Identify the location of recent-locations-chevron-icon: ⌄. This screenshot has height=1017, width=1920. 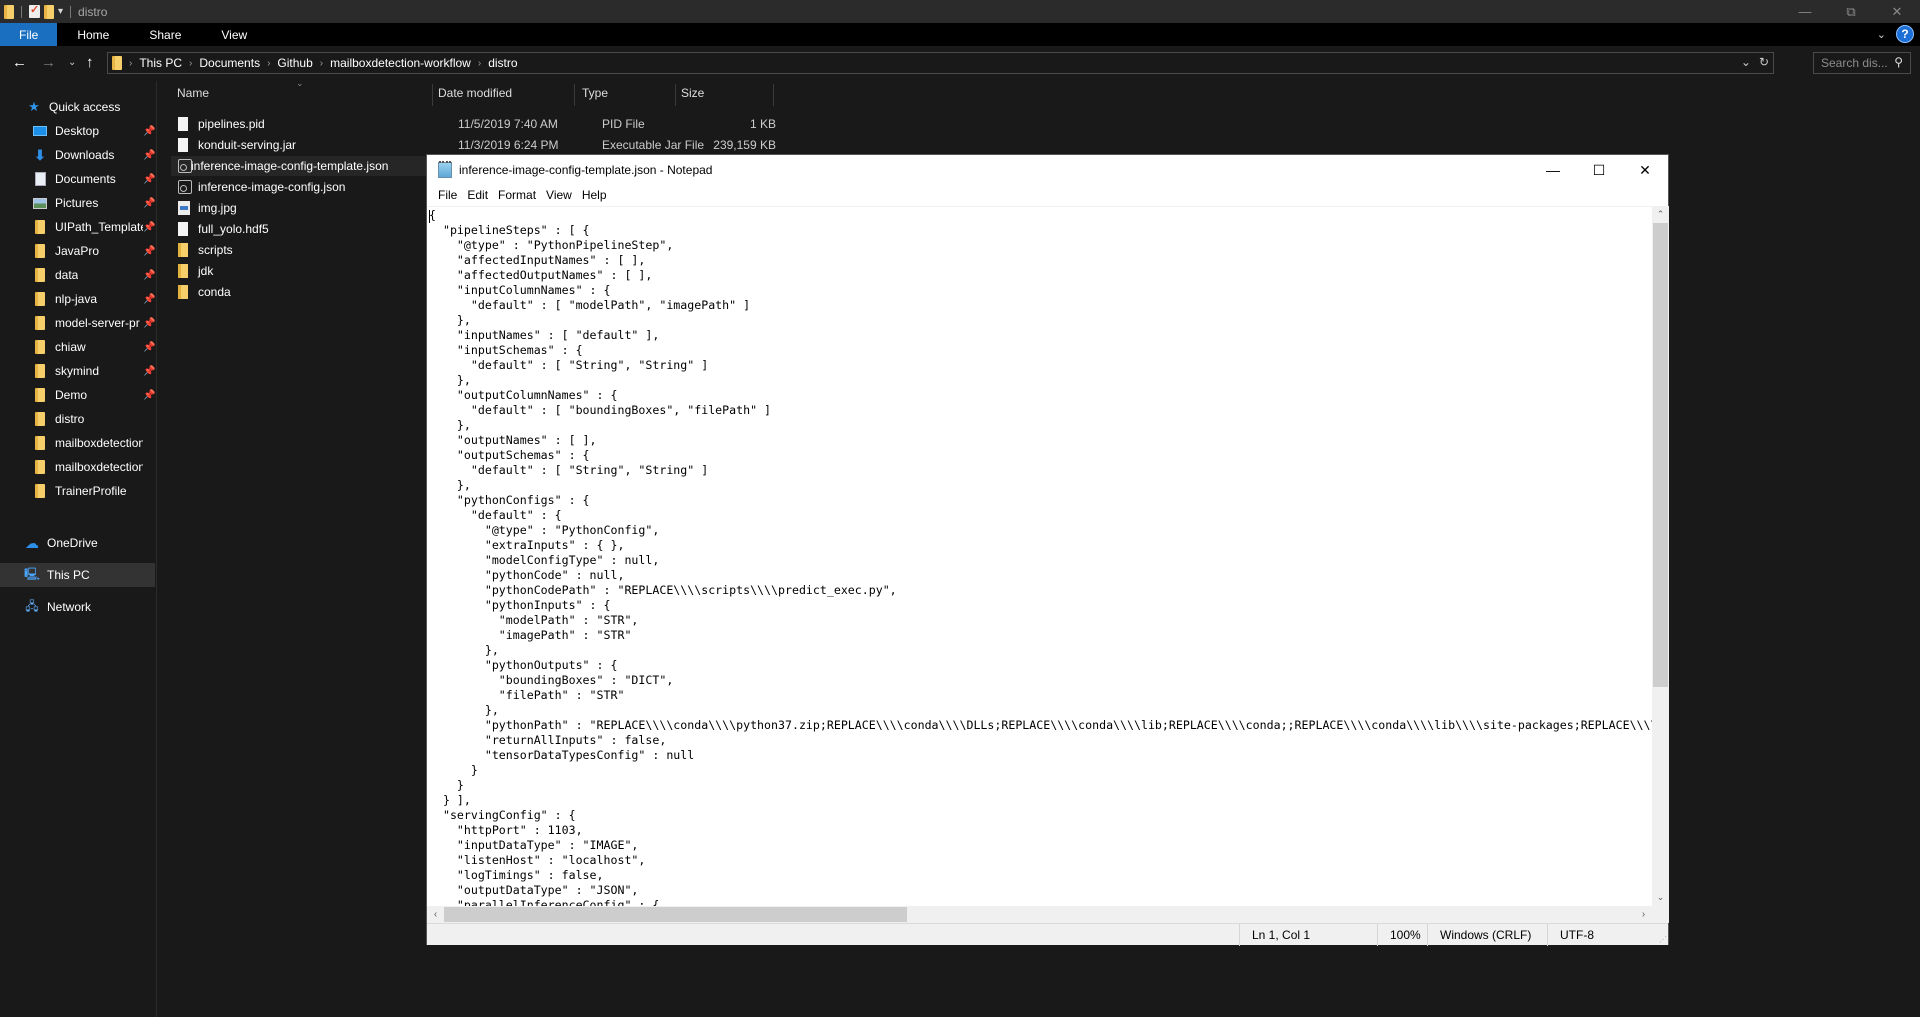
(72, 62).